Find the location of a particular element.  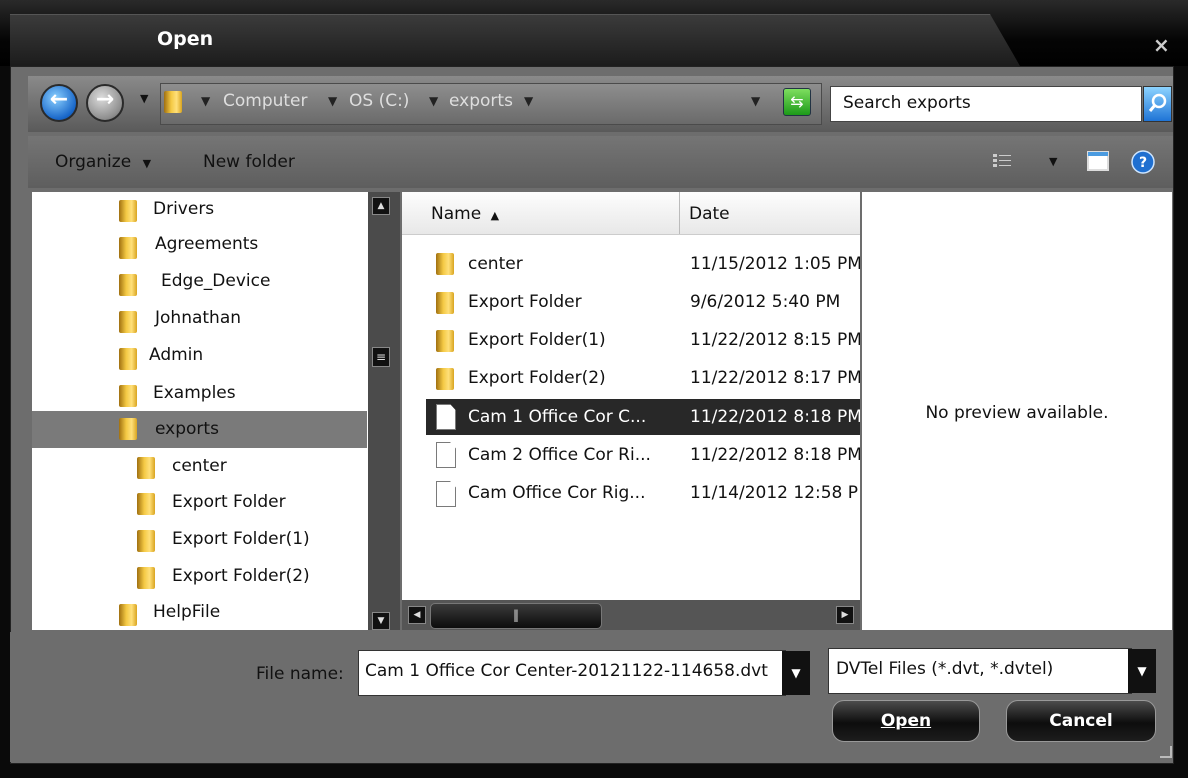

nav-item-edge-device: Edge_Device is located at coordinates (199, 284).